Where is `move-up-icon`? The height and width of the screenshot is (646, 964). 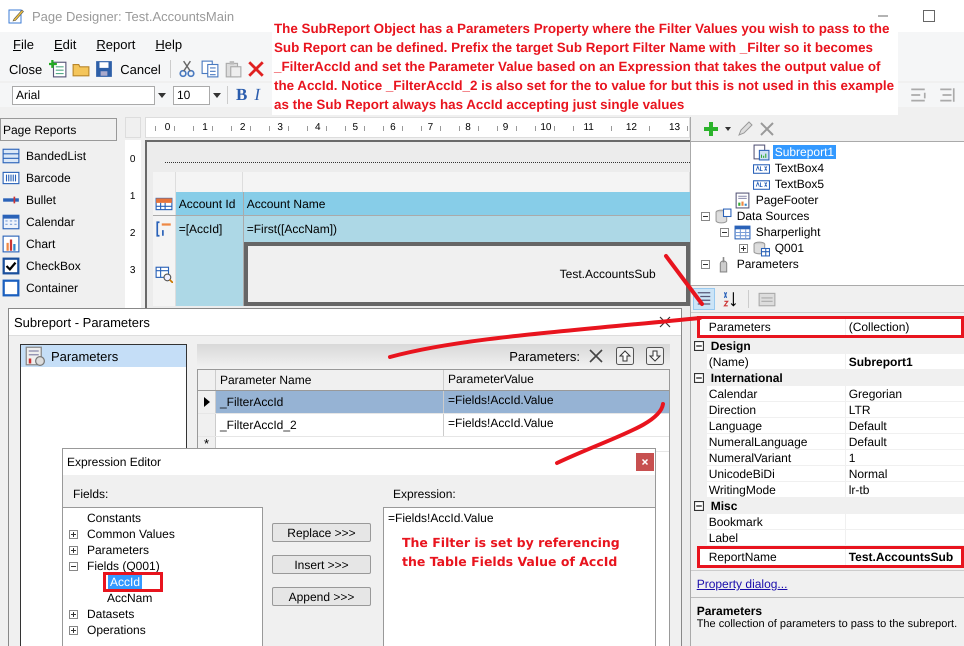 move-up-icon is located at coordinates (625, 356).